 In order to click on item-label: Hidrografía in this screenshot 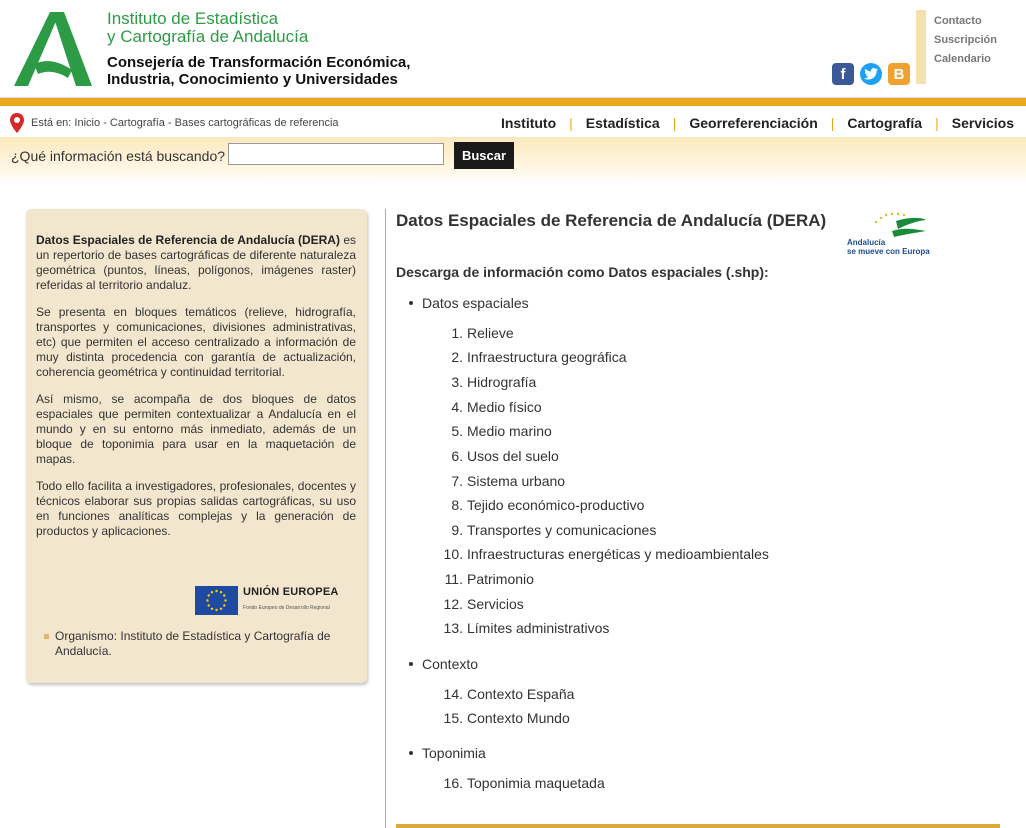, I will do `click(501, 382)`.